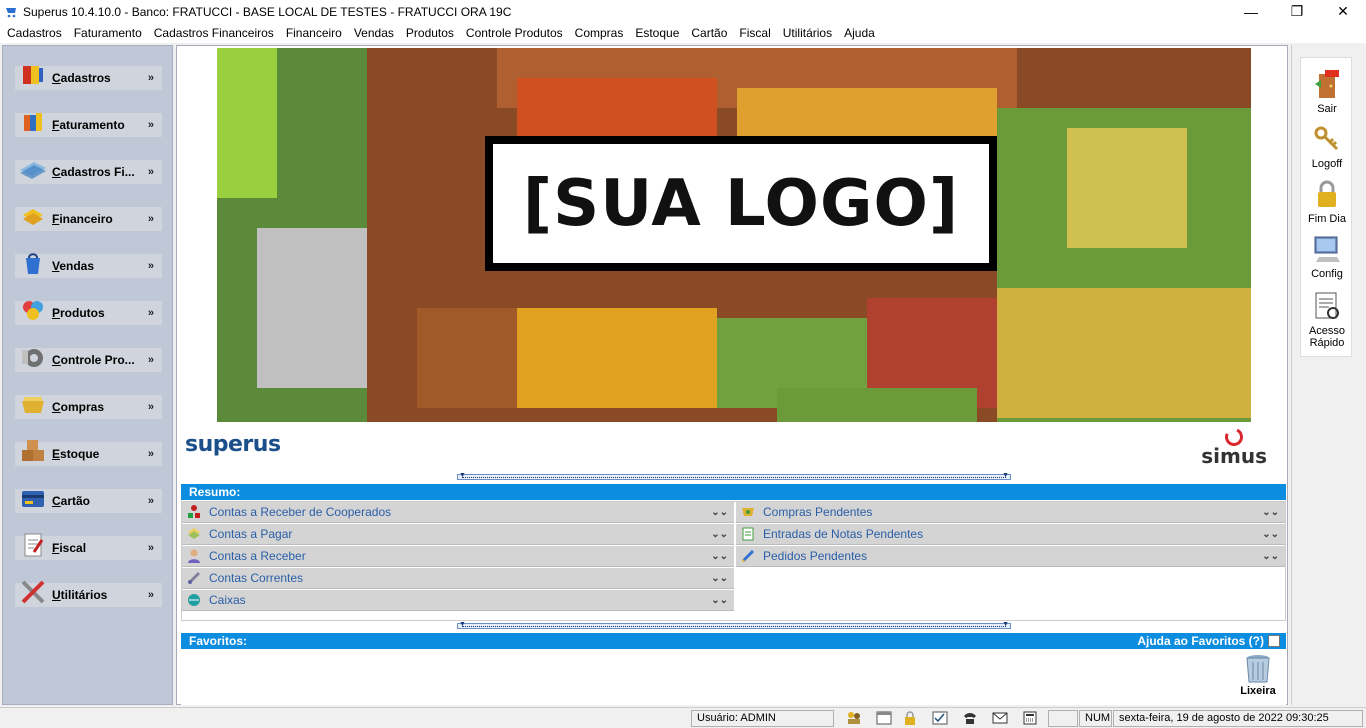 This screenshot has height=728, width=1366. I want to click on cooperados-icon, so click(194, 511).